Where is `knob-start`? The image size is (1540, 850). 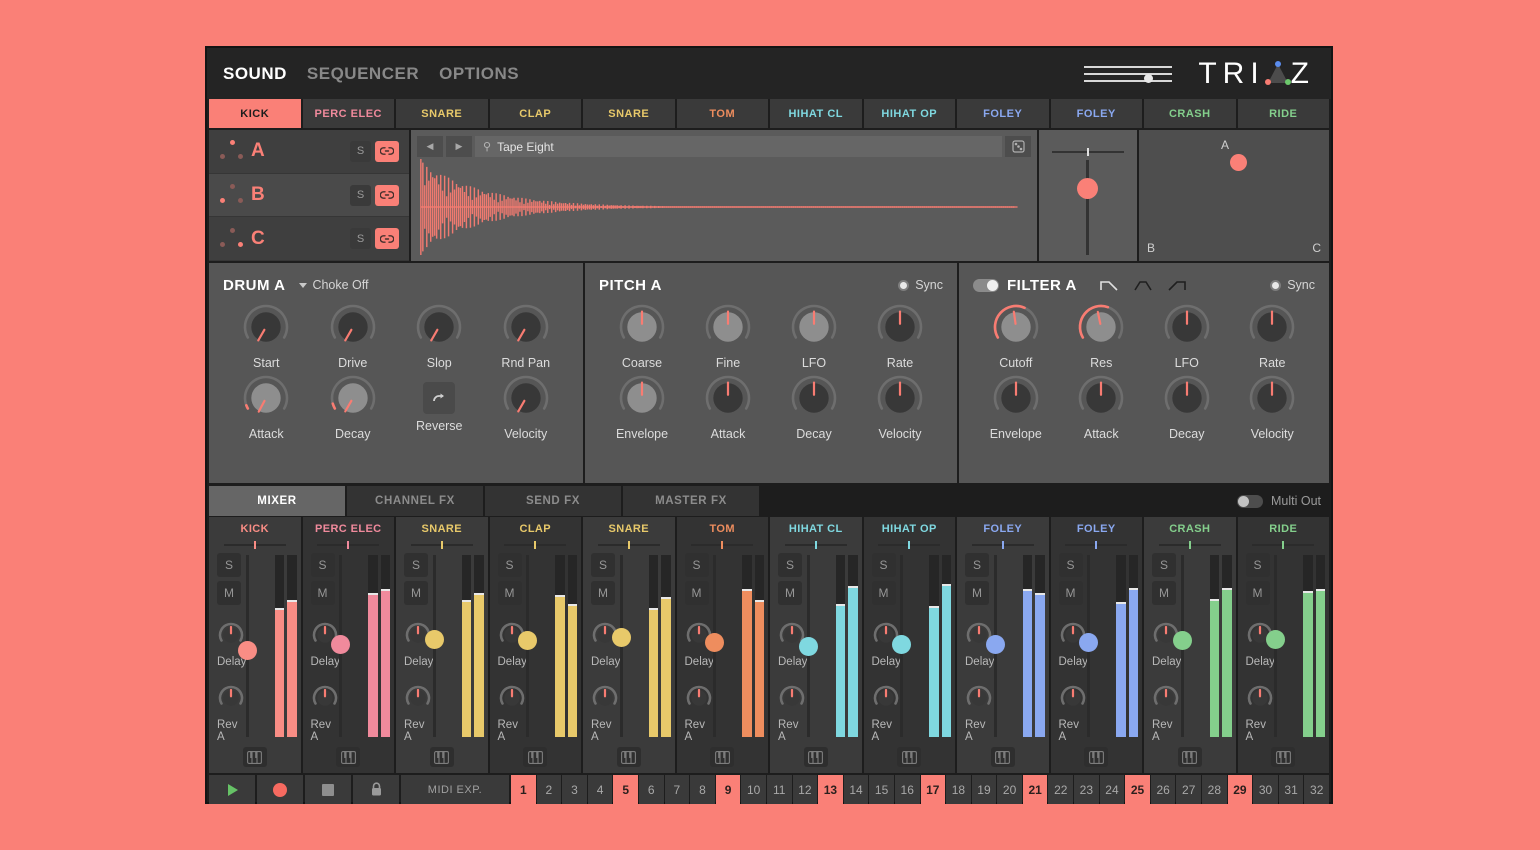 knob-start is located at coordinates (266, 327).